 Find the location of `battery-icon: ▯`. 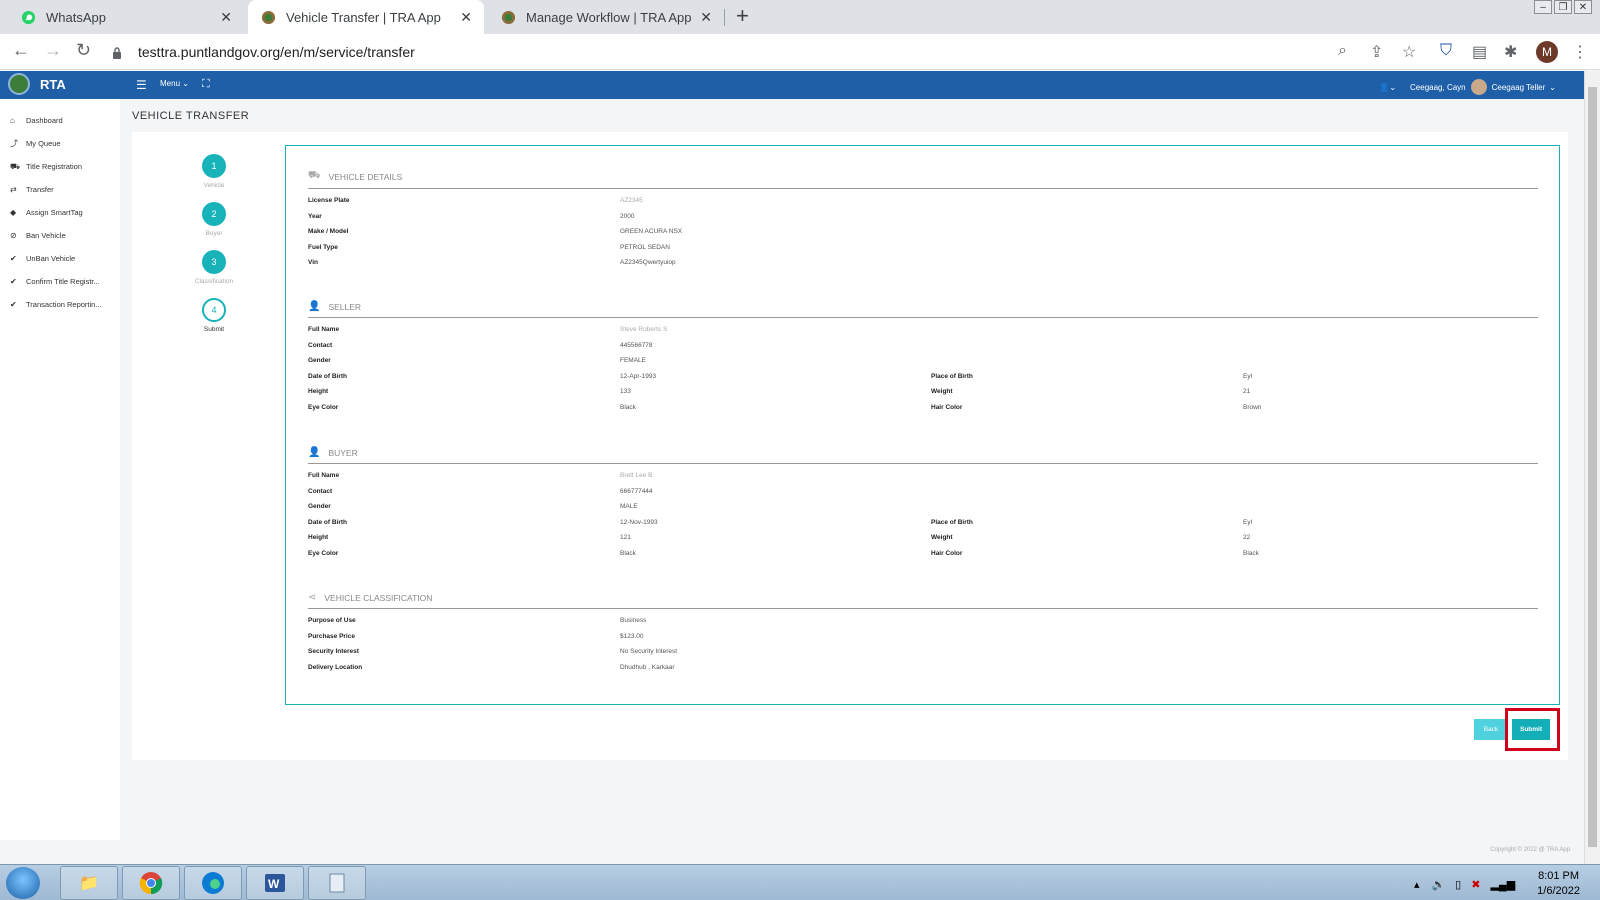

battery-icon: ▯ is located at coordinates (1458, 884).